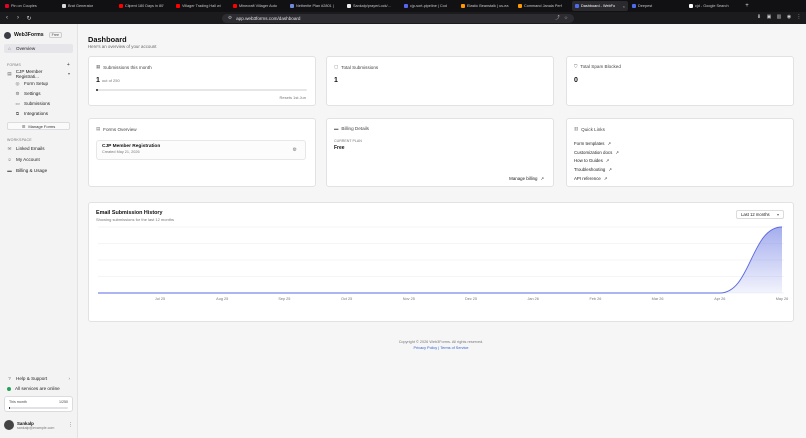 This screenshot has height=438, width=806. What do you see at coordinates (38, 408) in the screenshot?
I see `usage-progress-bar` at bounding box center [38, 408].